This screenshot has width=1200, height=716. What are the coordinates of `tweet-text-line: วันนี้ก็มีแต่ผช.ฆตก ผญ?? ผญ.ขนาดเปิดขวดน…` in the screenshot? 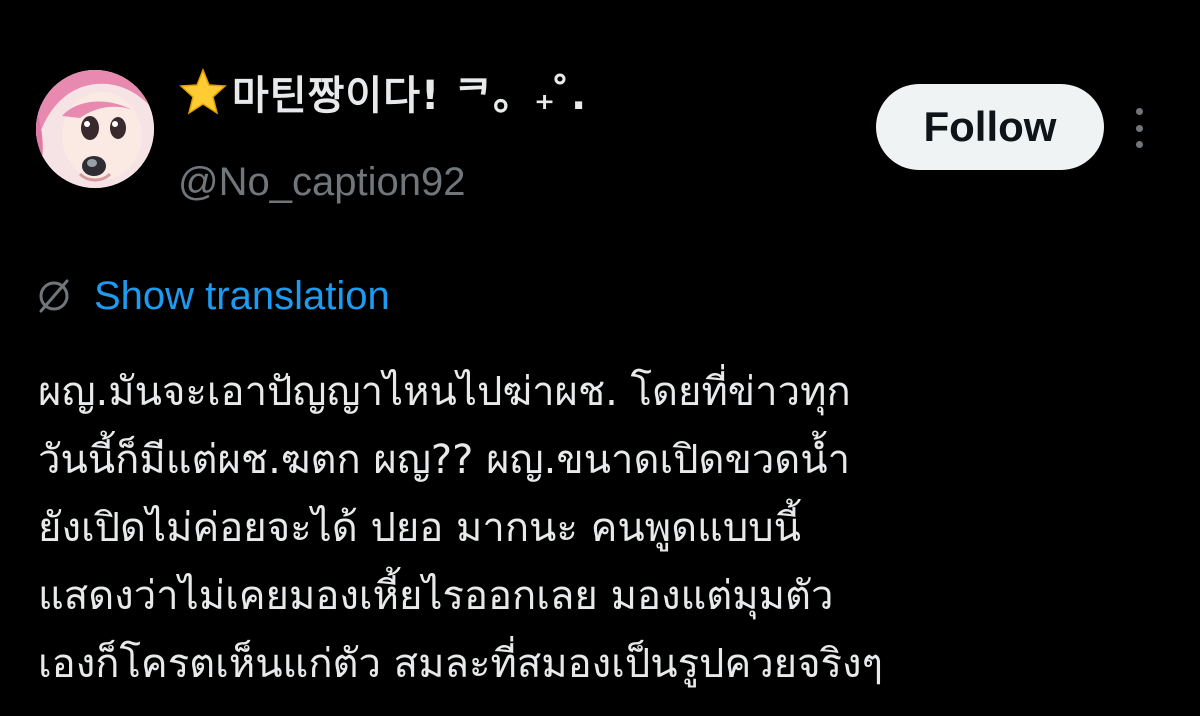 It's located at (444, 460).